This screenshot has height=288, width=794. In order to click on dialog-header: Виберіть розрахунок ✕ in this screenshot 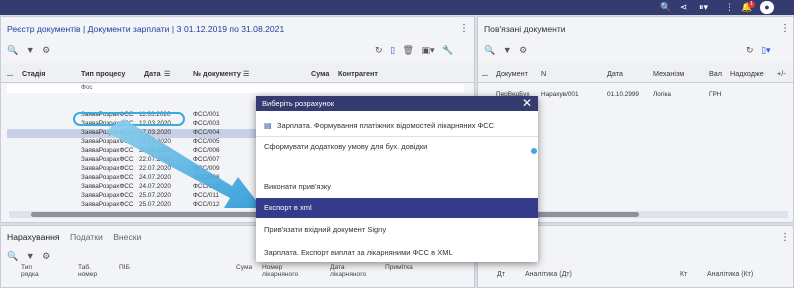, I will do `click(397, 103)`.